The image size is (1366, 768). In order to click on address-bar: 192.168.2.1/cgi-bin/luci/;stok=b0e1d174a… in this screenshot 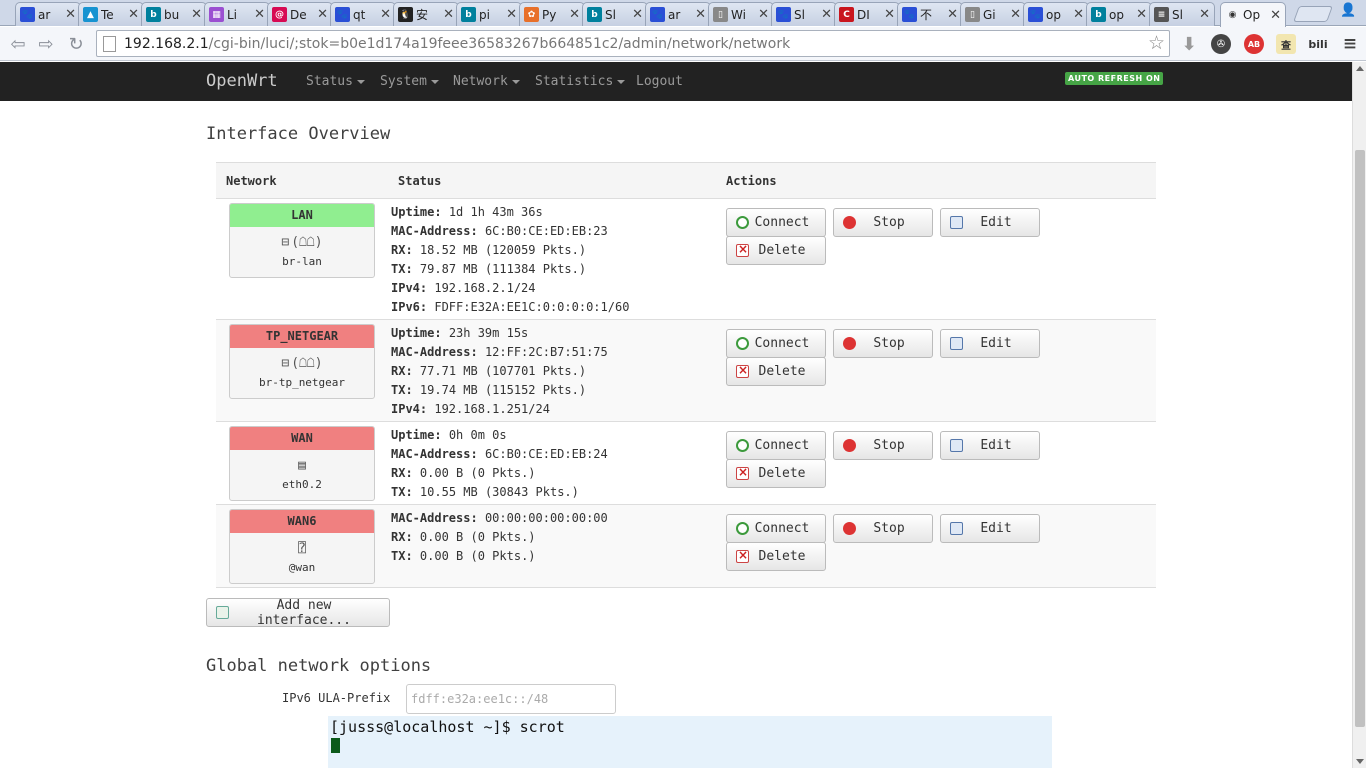, I will do `click(633, 43)`.